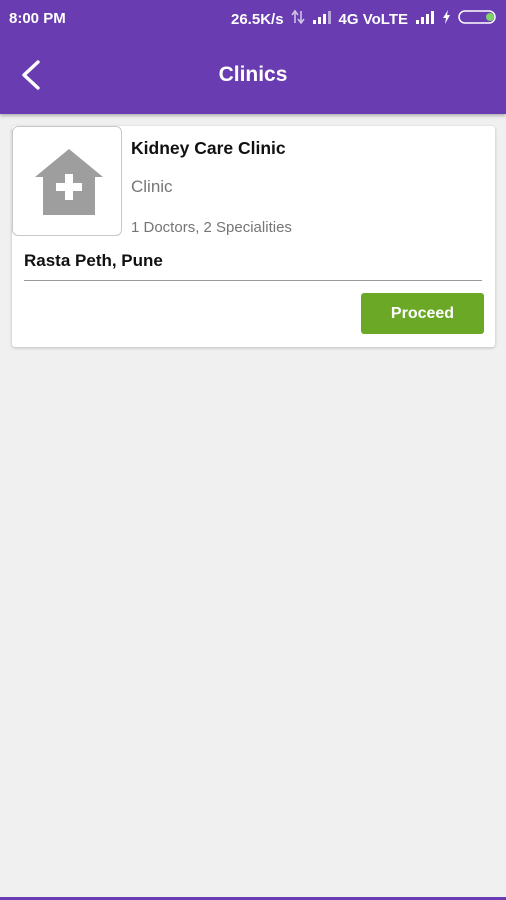  I want to click on data-arrows-icon, so click(297, 19).